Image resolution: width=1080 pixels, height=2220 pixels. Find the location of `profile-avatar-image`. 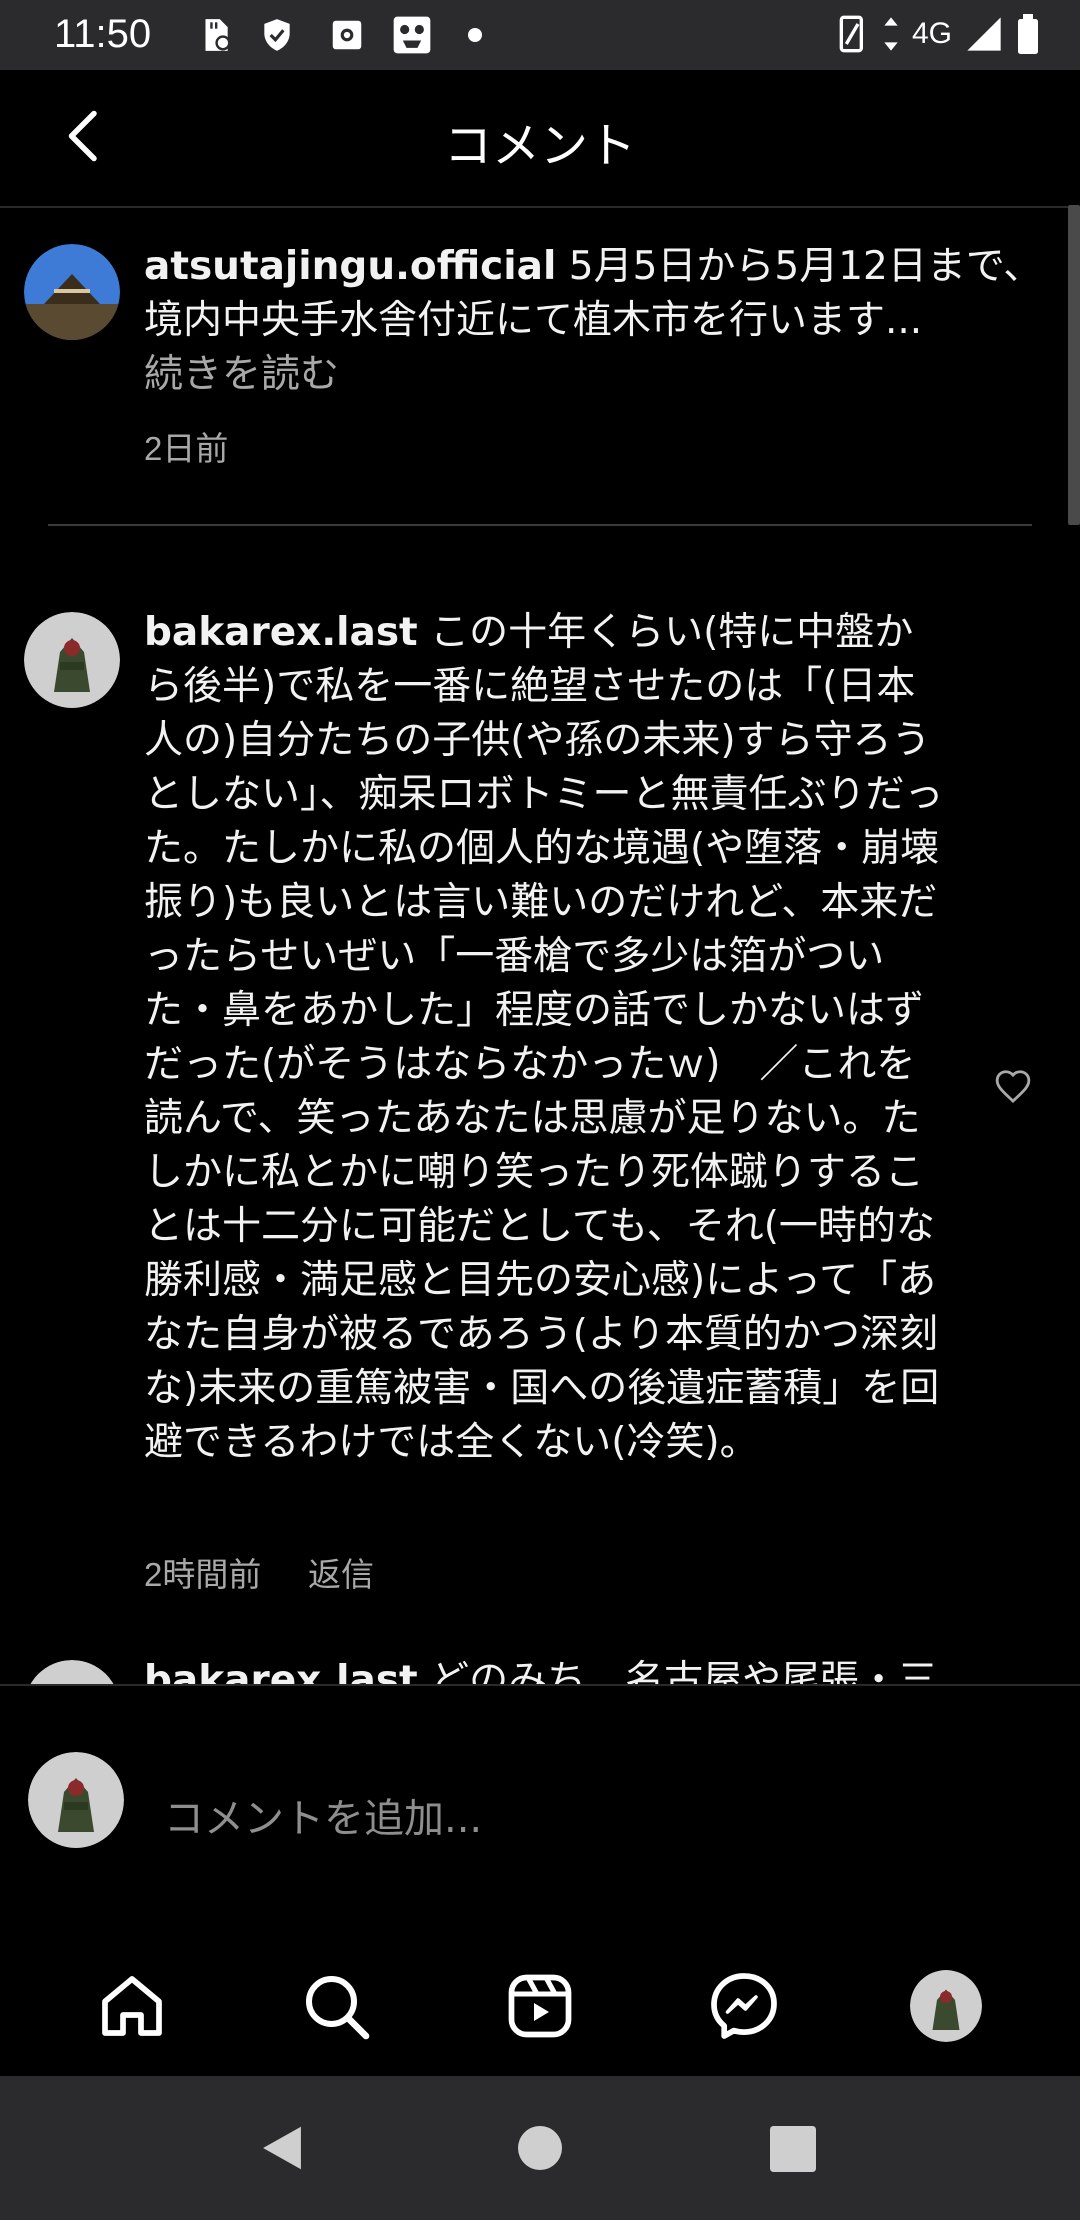

profile-avatar-image is located at coordinates (946, 2006).